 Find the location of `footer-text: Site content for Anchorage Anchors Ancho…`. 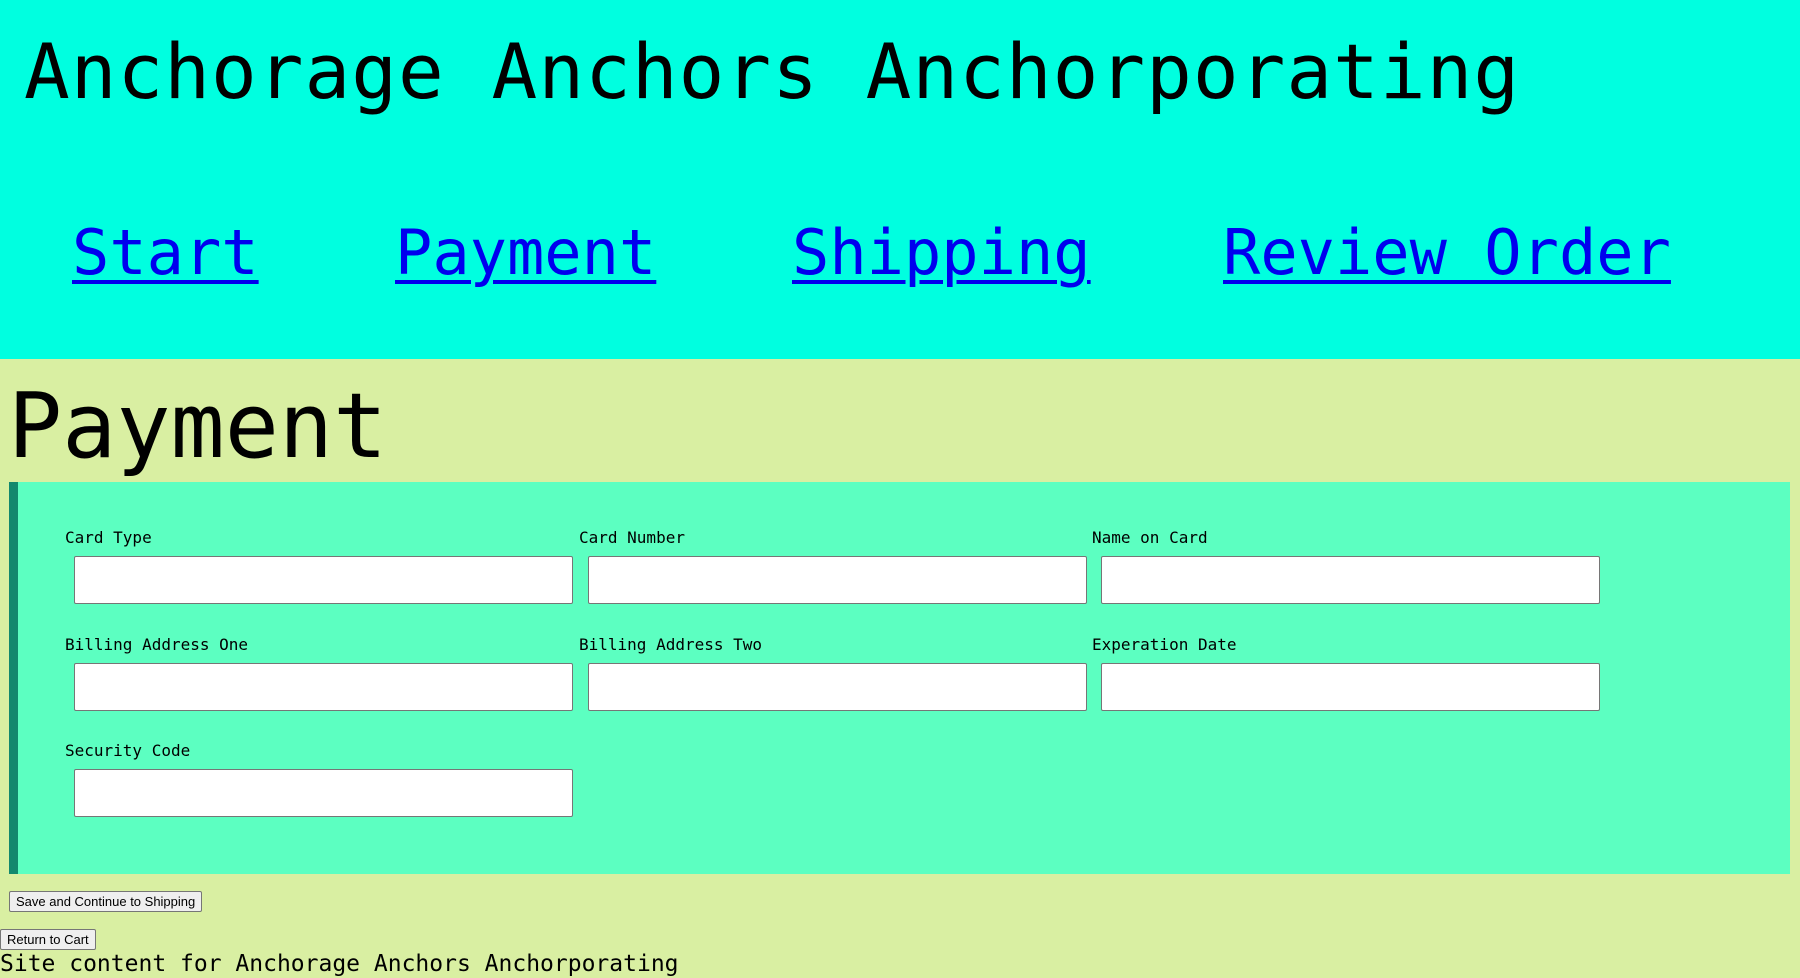

footer-text: Site content for Anchorage Anchors Ancho… is located at coordinates (339, 964).